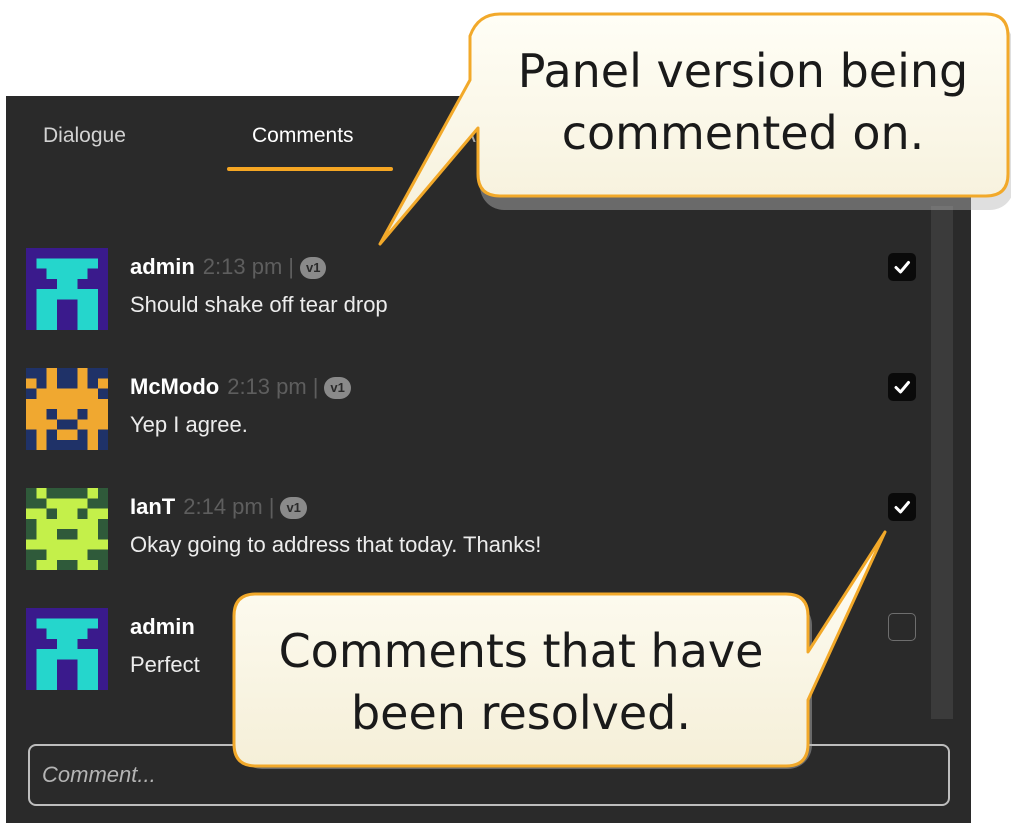 This screenshot has height=823, width=1011. Describe the element at coordinates (743, 102) in the screenshot. I see `callout-version-text: Panel version being commented on.` at that location.